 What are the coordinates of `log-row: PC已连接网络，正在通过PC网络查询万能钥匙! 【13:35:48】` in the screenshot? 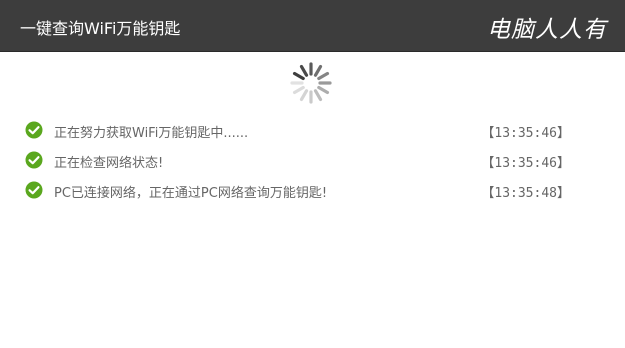 It's located at (297, 193).